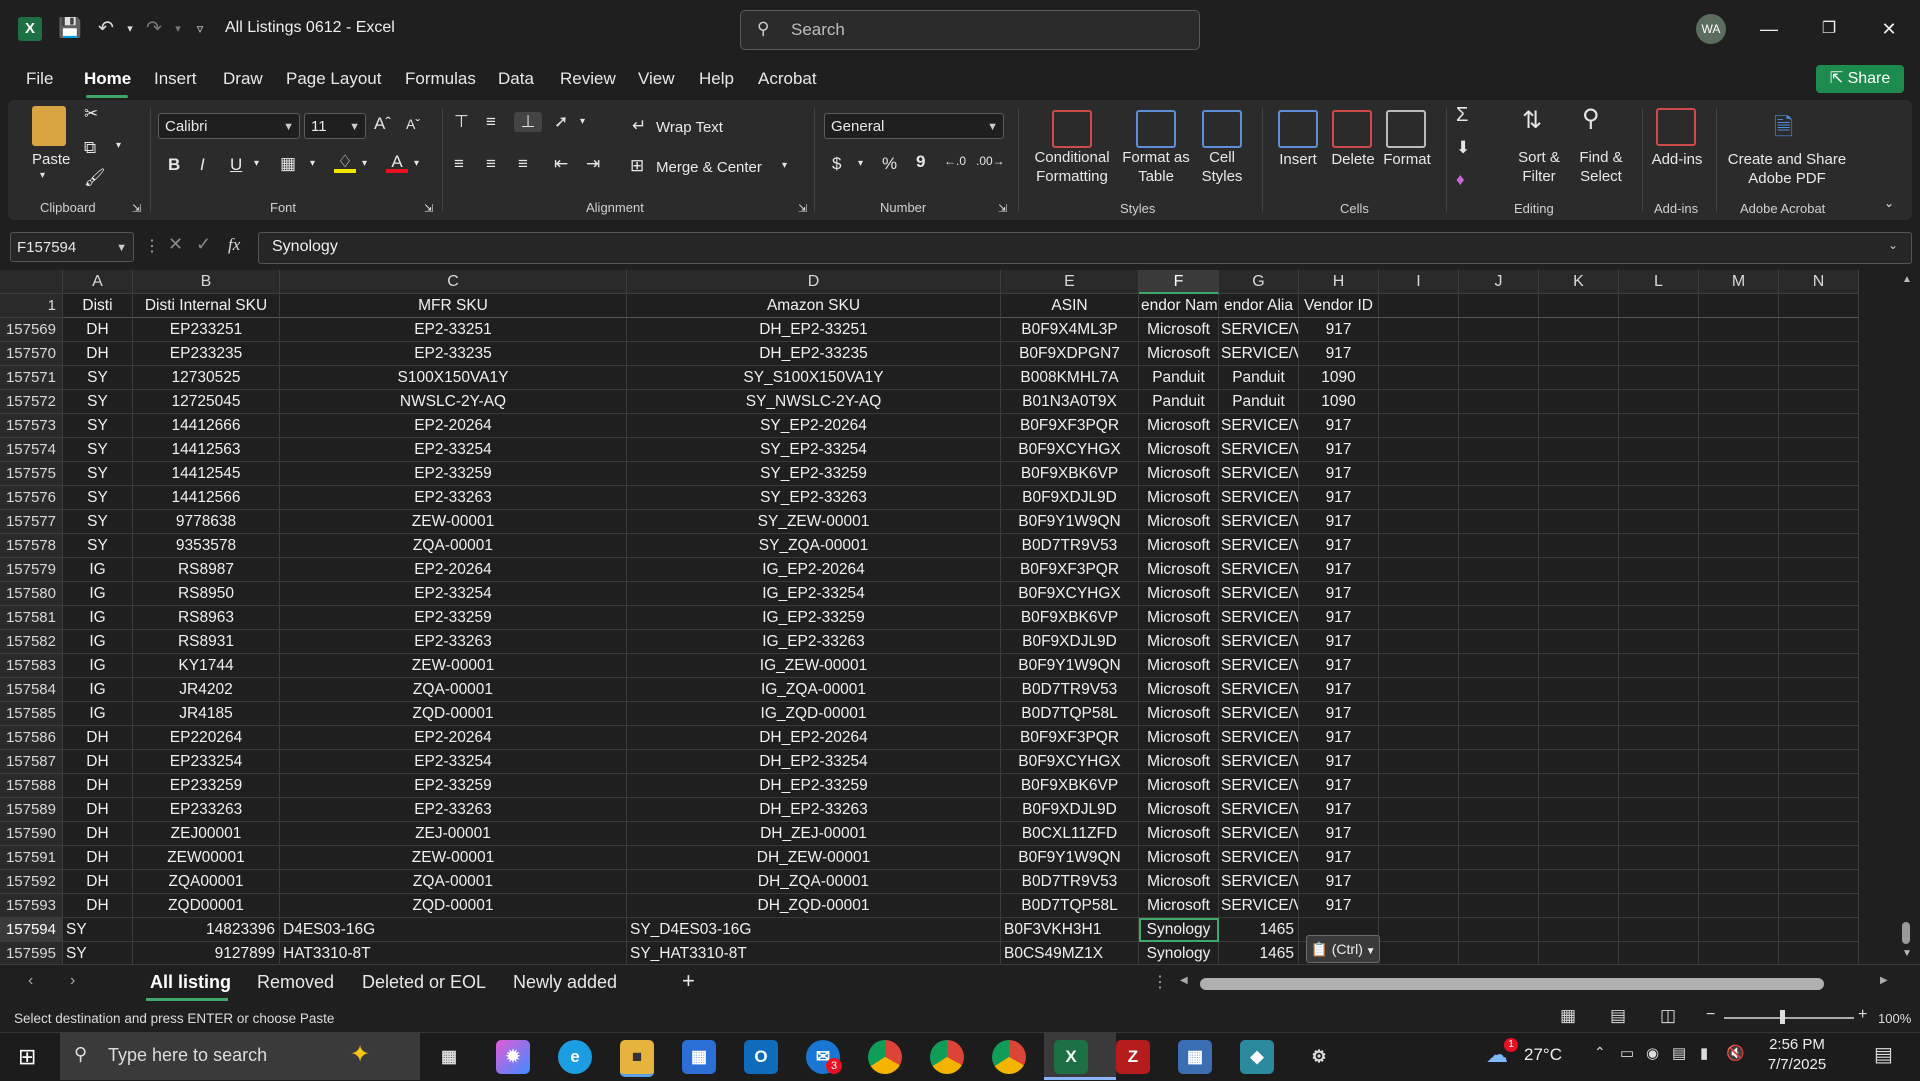  I want to click on volume-muted-icon: 🔇, so click(1735, 1053).